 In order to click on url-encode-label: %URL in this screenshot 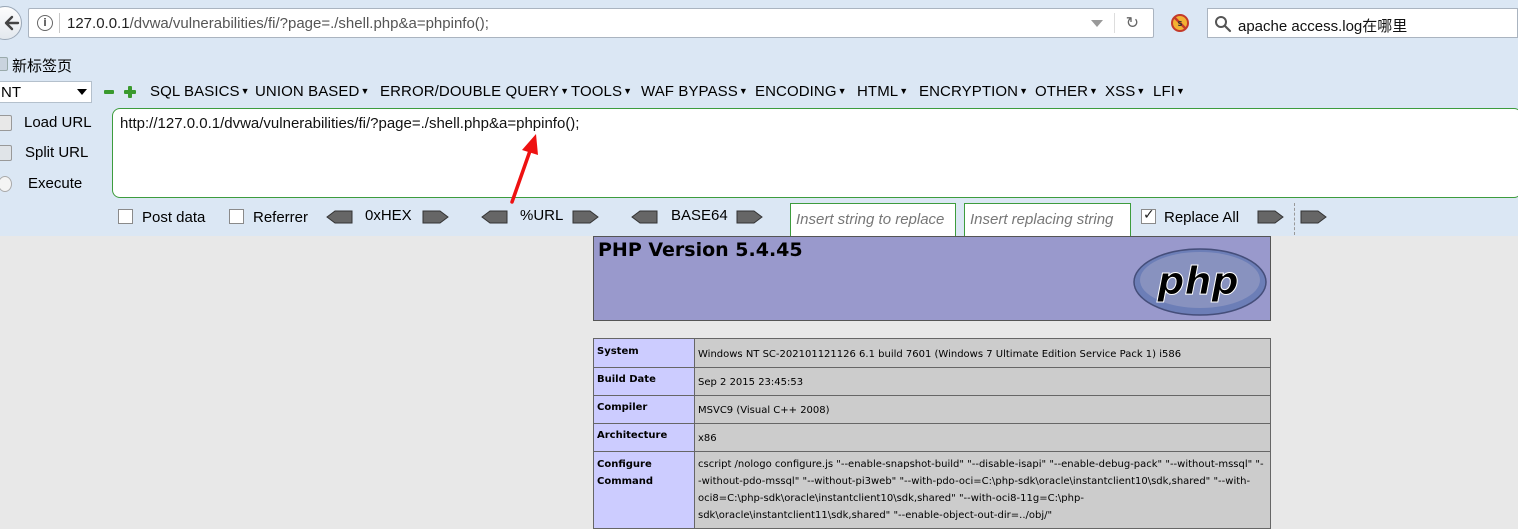, I will do `click(542, 215)`.